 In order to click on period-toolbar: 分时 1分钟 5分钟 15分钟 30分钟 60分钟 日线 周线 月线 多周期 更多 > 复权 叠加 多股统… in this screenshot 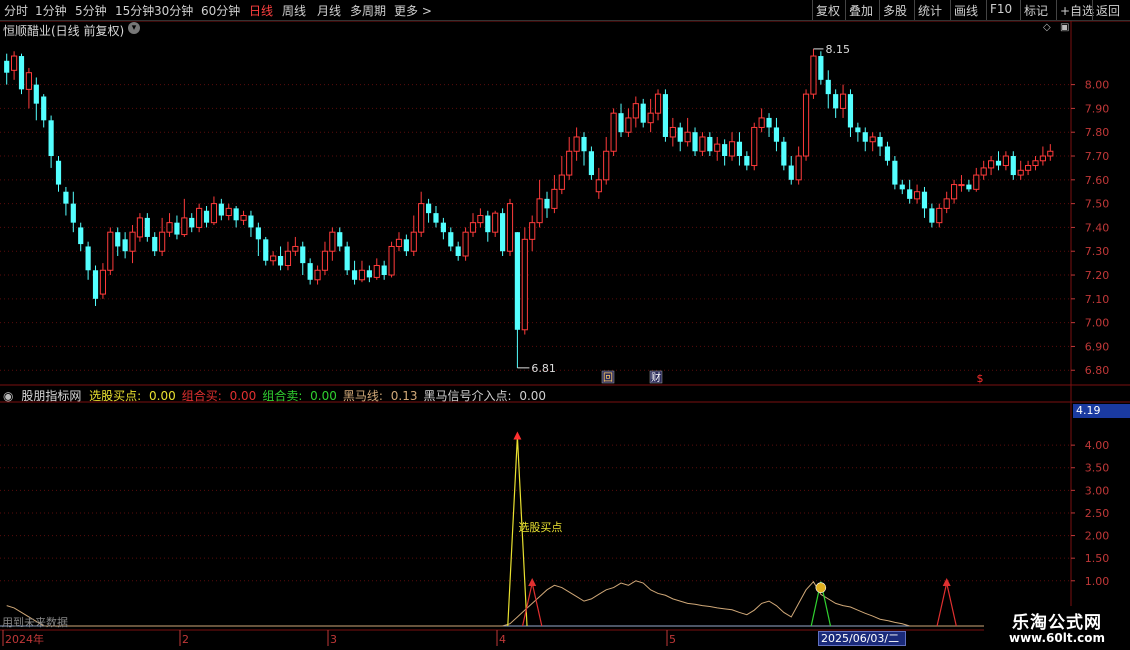, I will do `click(565, 10)`.